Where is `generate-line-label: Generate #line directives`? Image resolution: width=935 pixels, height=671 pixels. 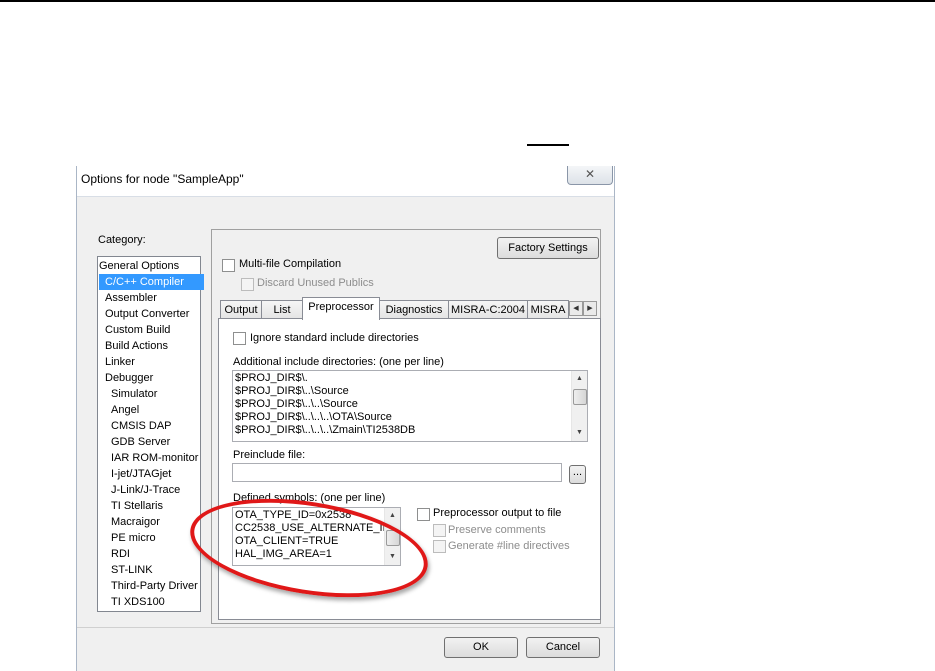 generate-line-label: Generate #line directives is located at coordinates (509, 546).